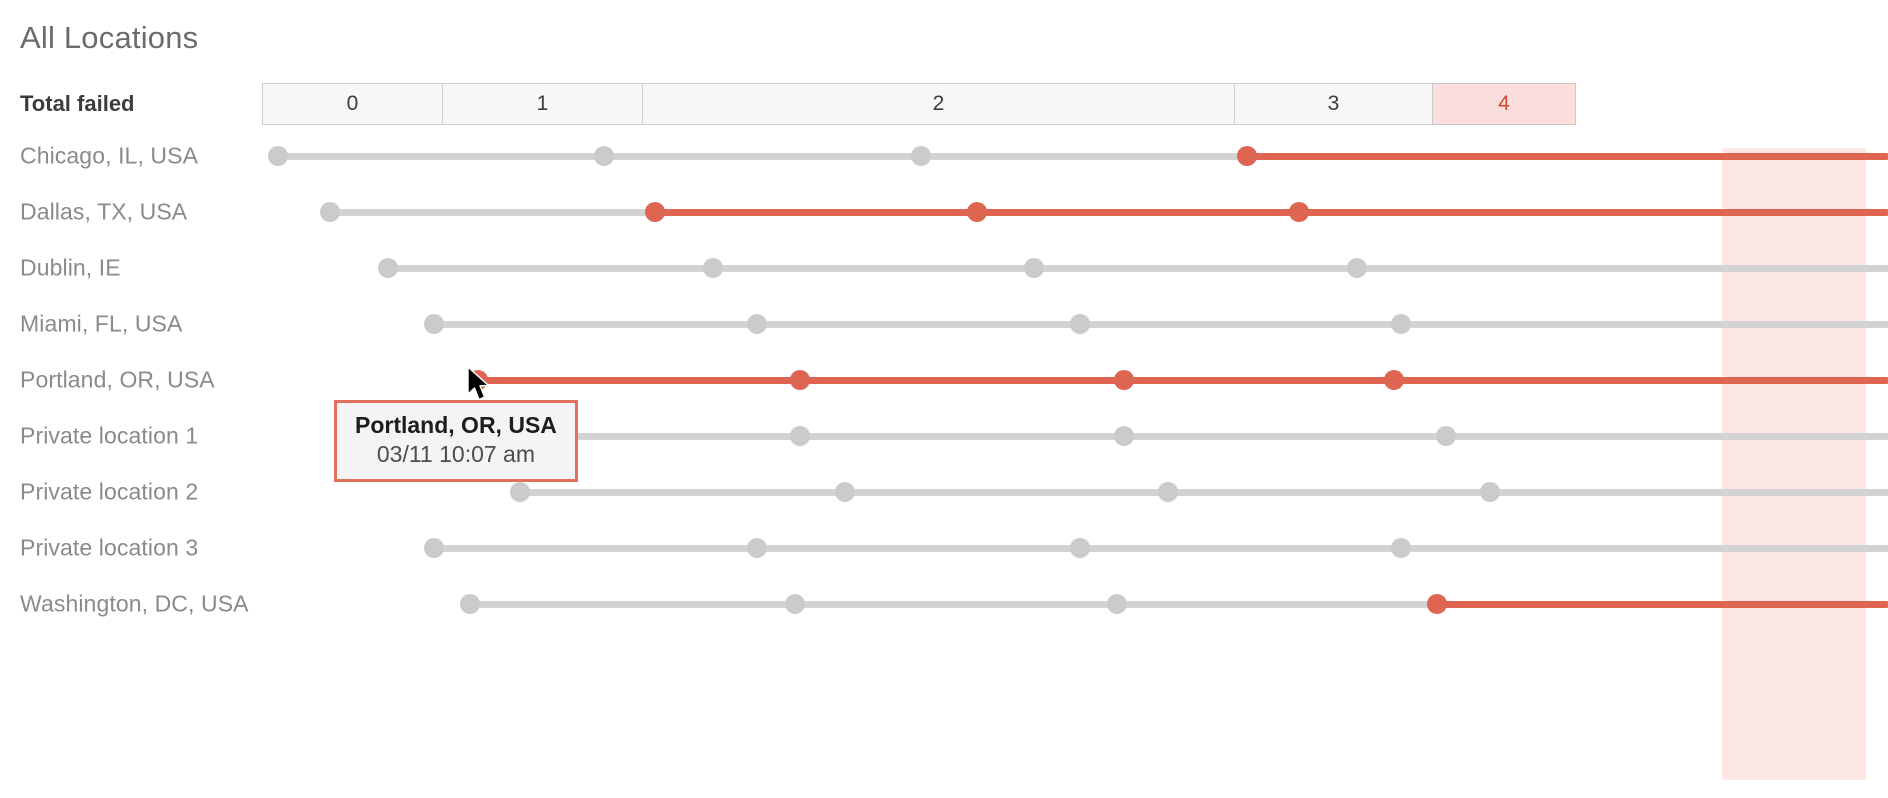  I want to click on location-row: Private location 3, so click(944, 548).